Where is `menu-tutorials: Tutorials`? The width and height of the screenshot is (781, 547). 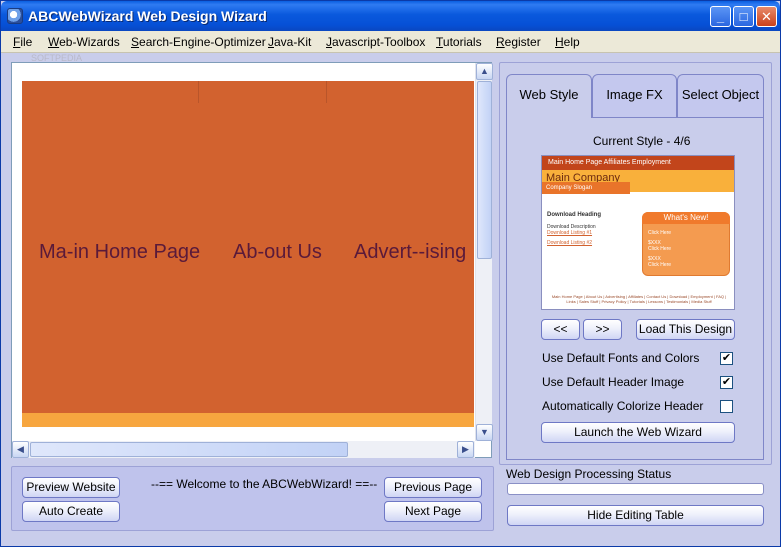 menu-tutorials: Tutorials is located at coordinates (459, 42).